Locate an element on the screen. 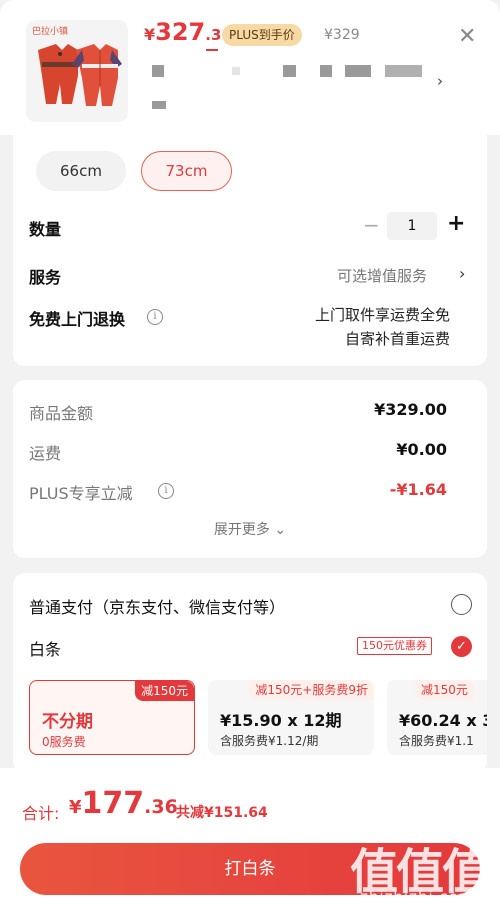 The image size is (500, 917). shipping-value: ¥0.00 is located at coordinates (421, 449).